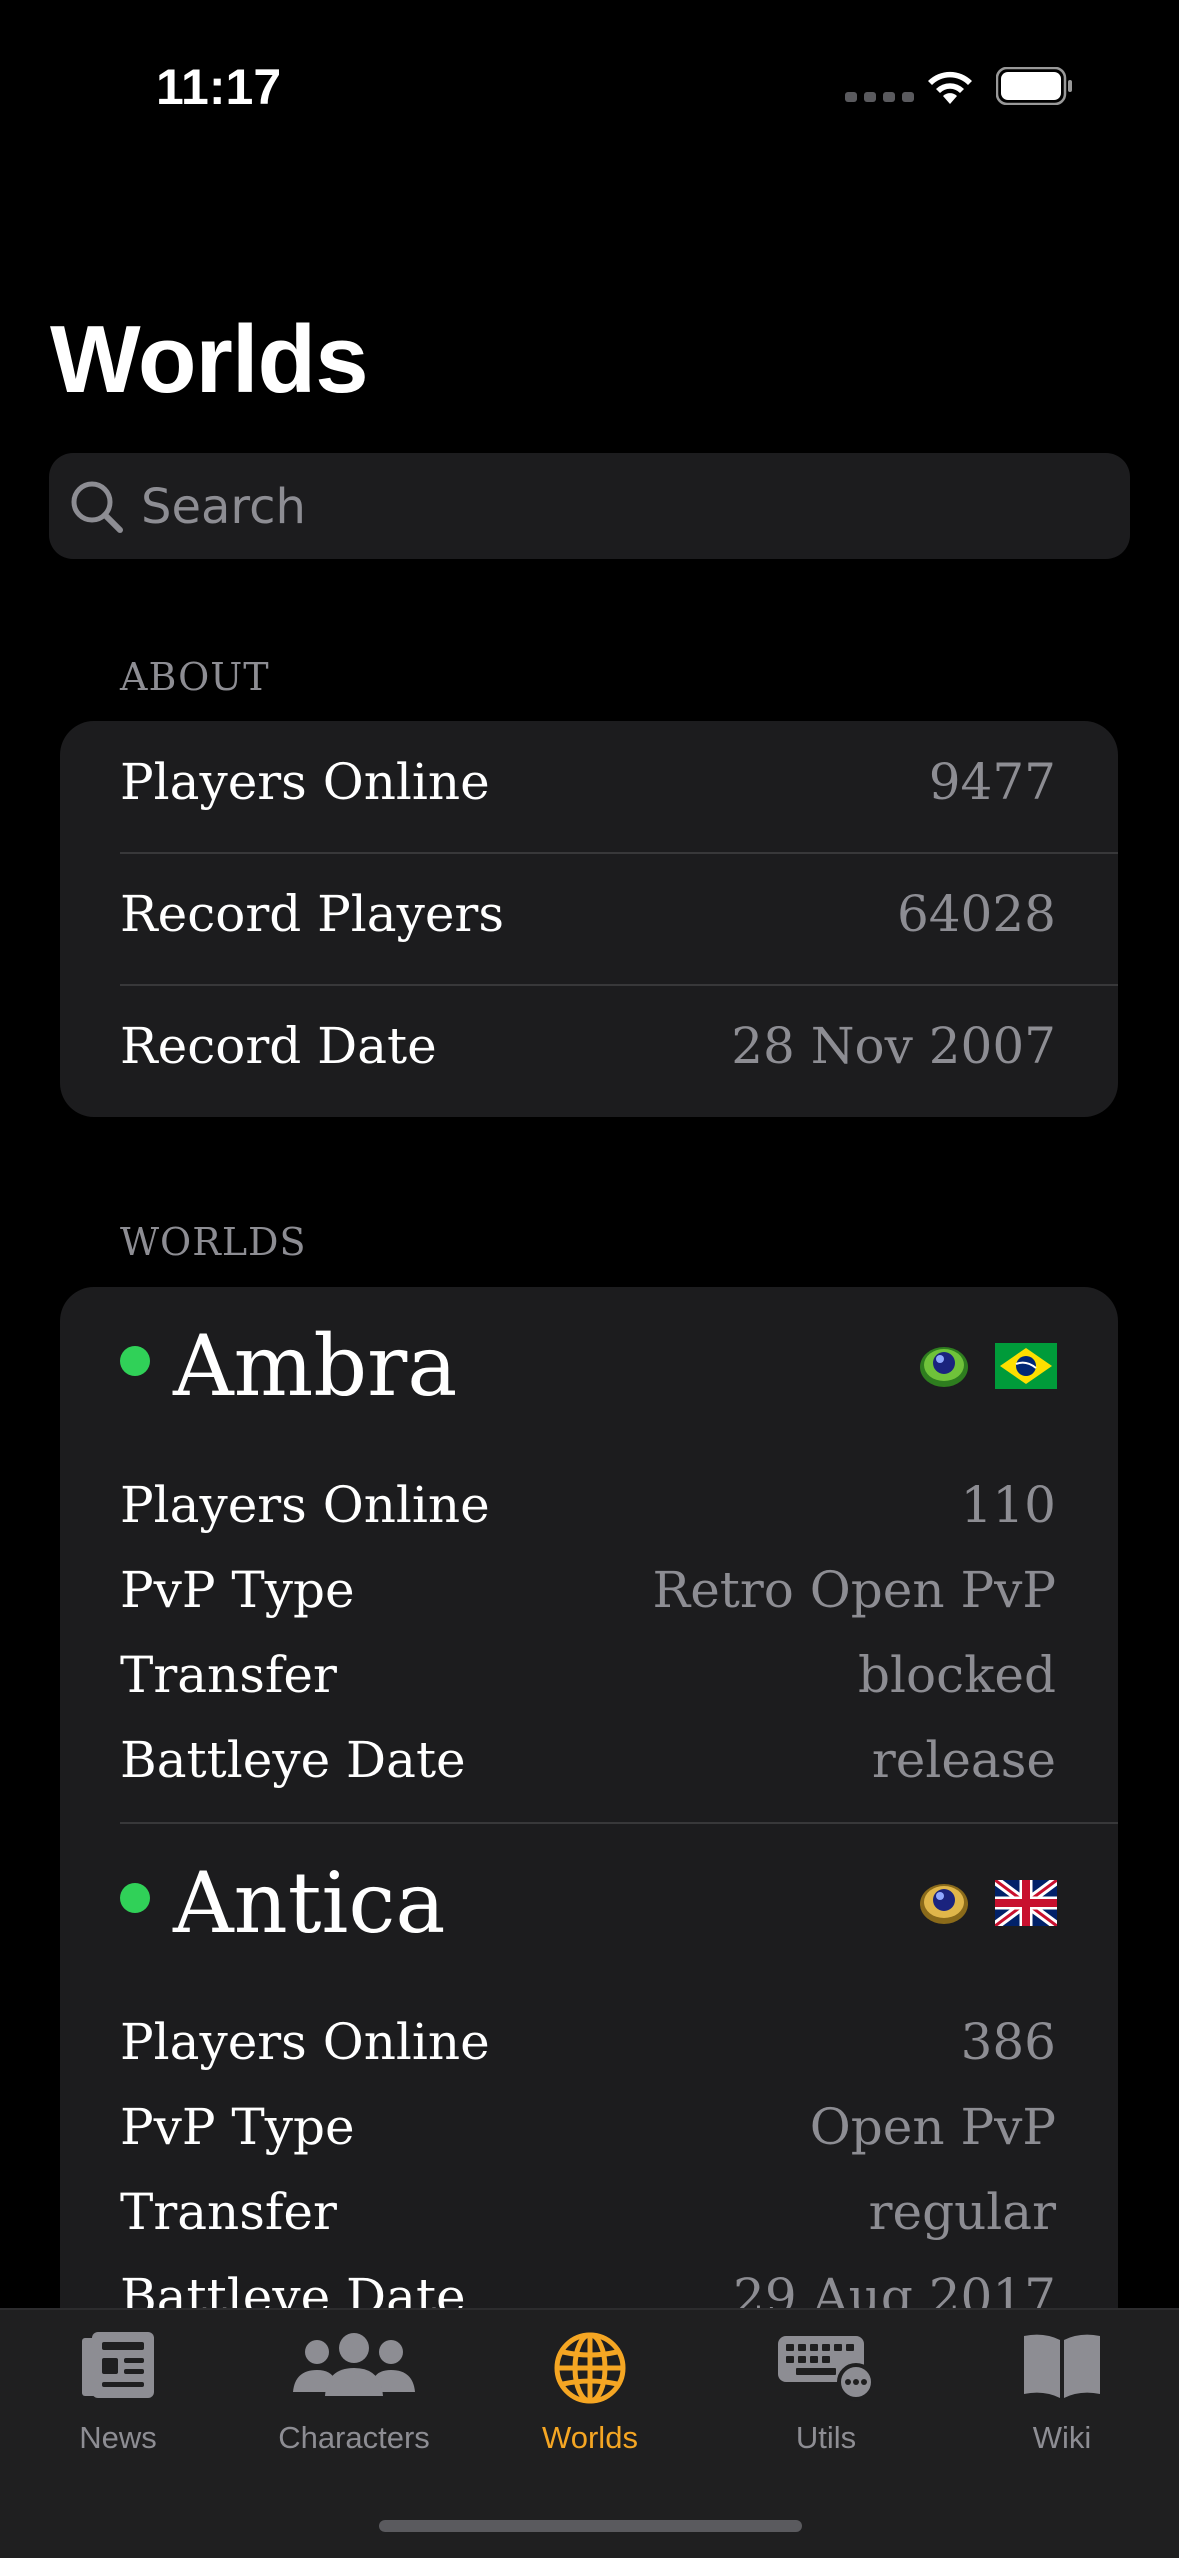  Describe the element at coordinates (957, 1675) in the screenshot. I see `row-value: blocked` at that location.